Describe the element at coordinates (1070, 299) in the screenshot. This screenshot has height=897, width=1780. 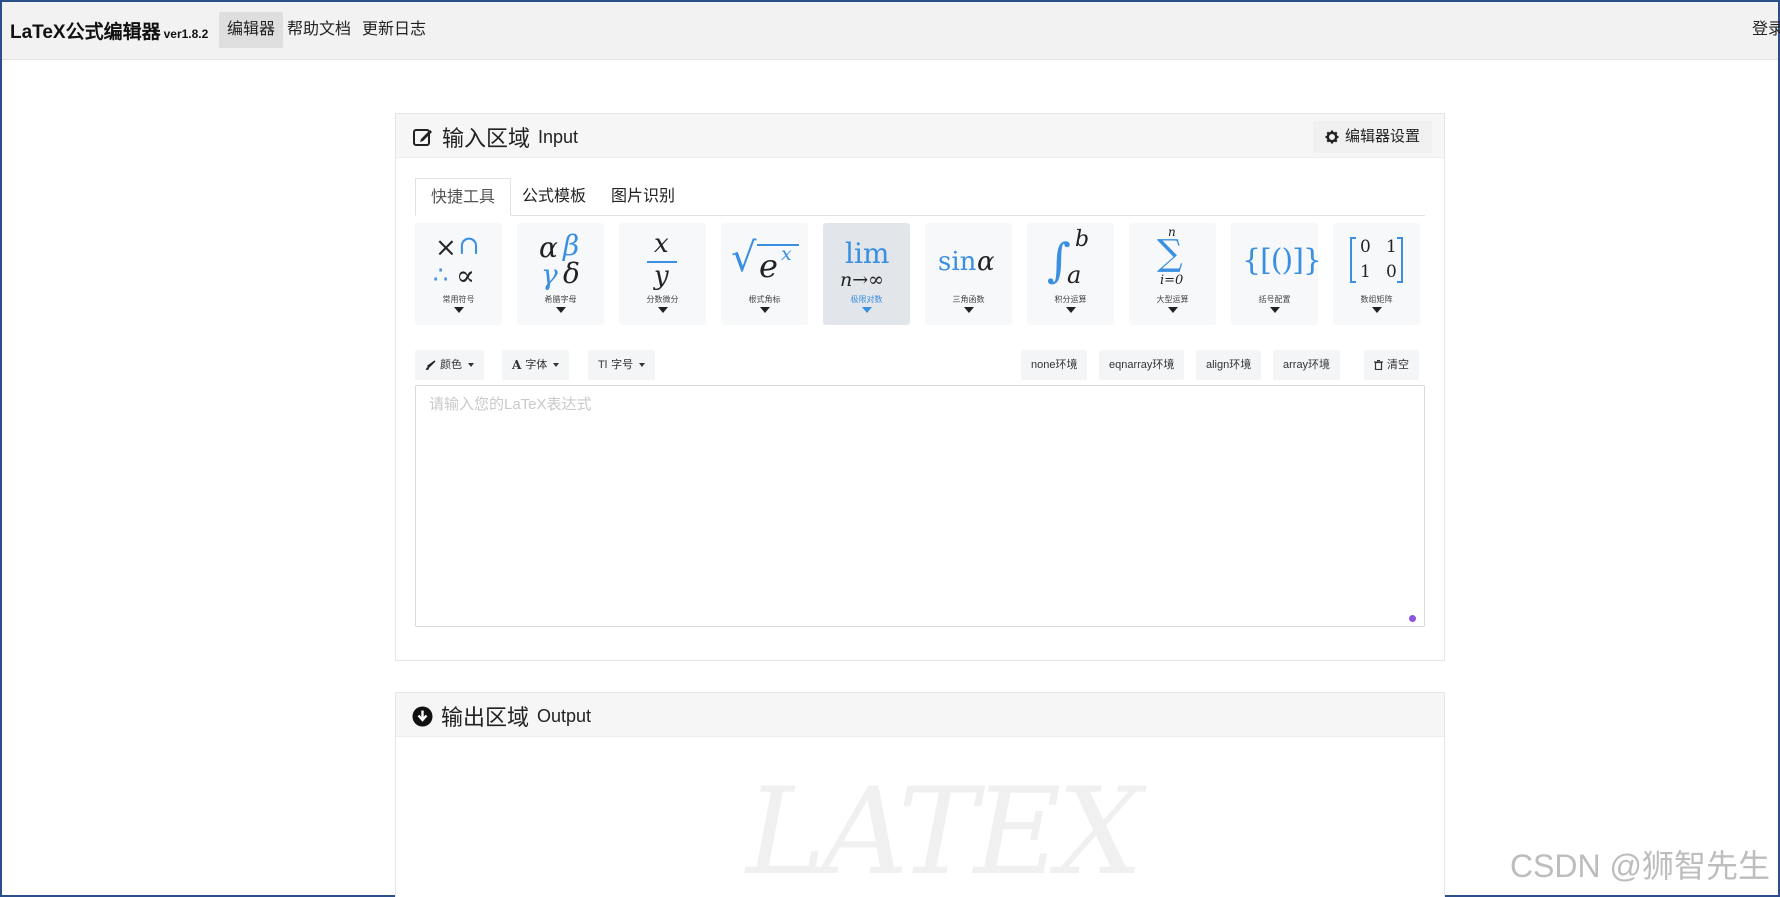
I see `tool-label: 积分运算` at that location.